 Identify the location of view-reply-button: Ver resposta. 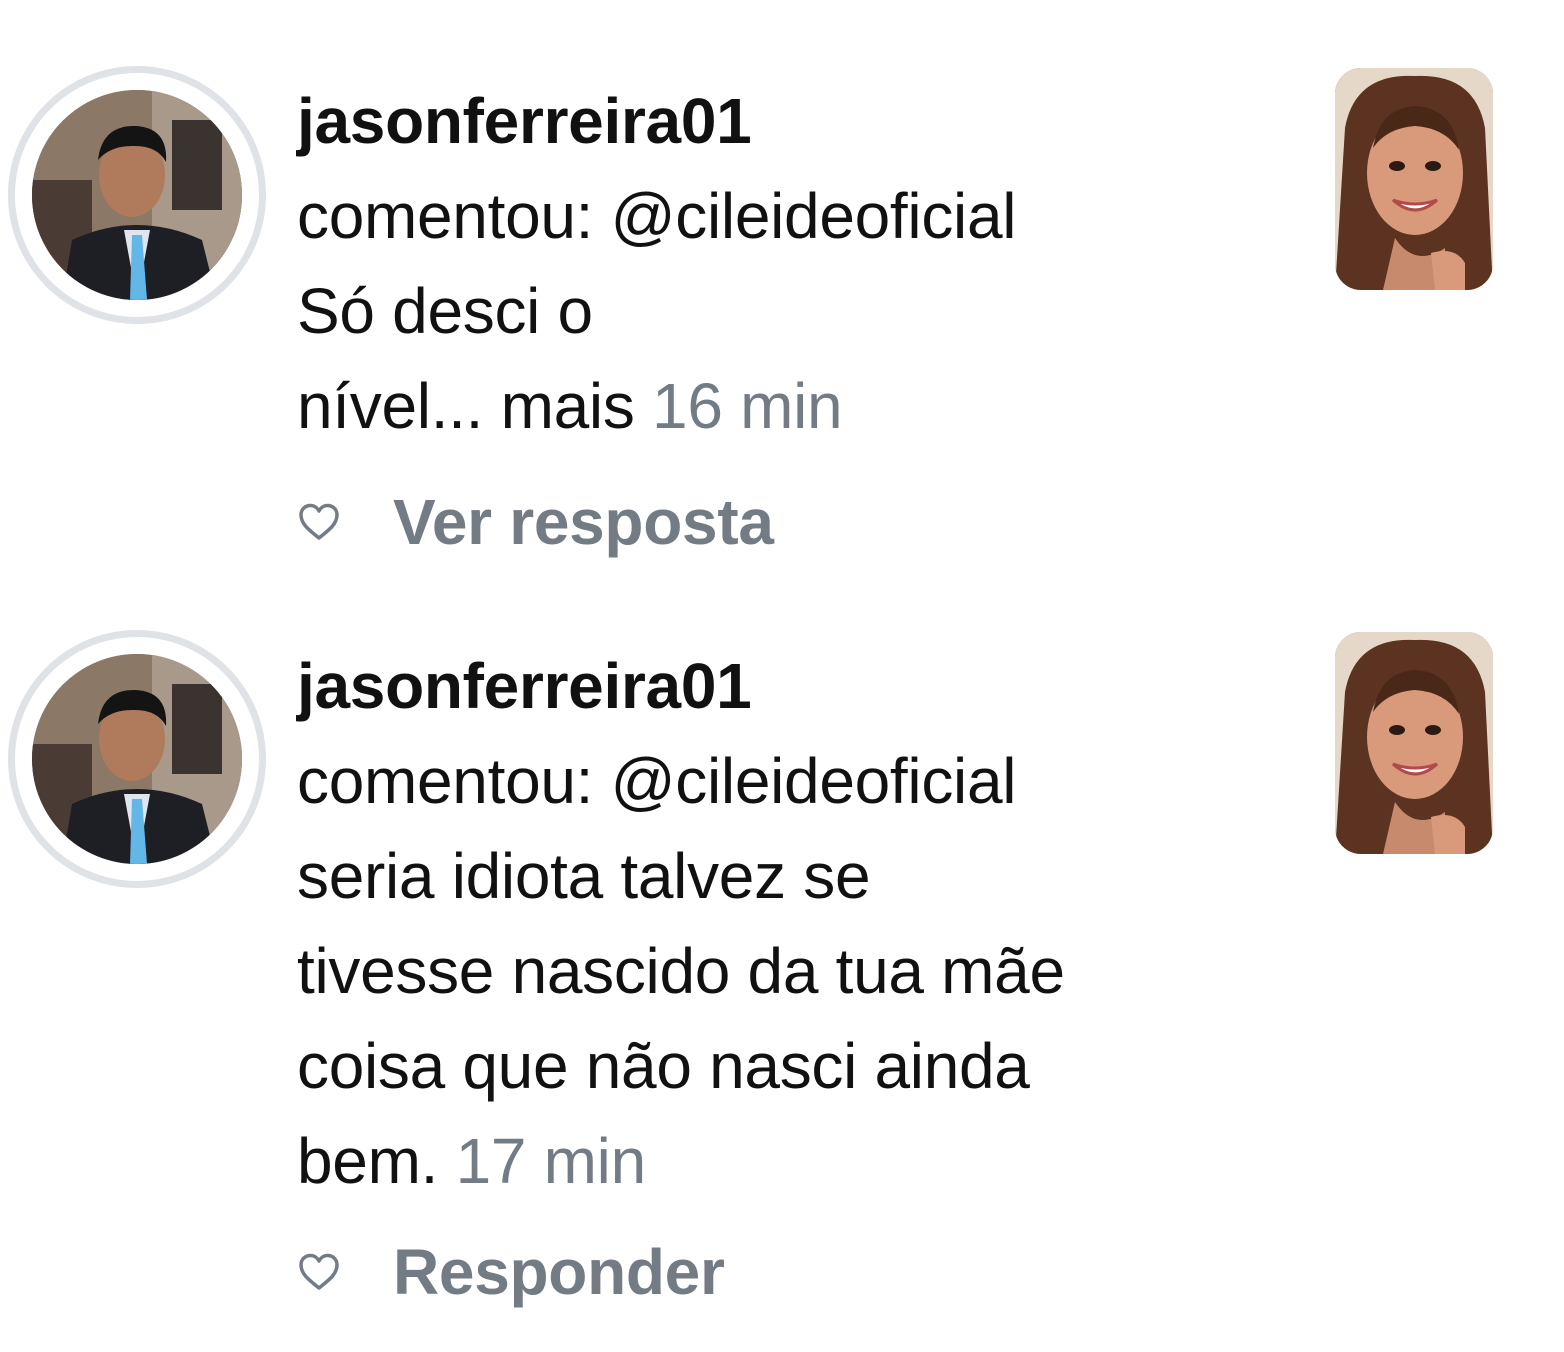
(583, 522).